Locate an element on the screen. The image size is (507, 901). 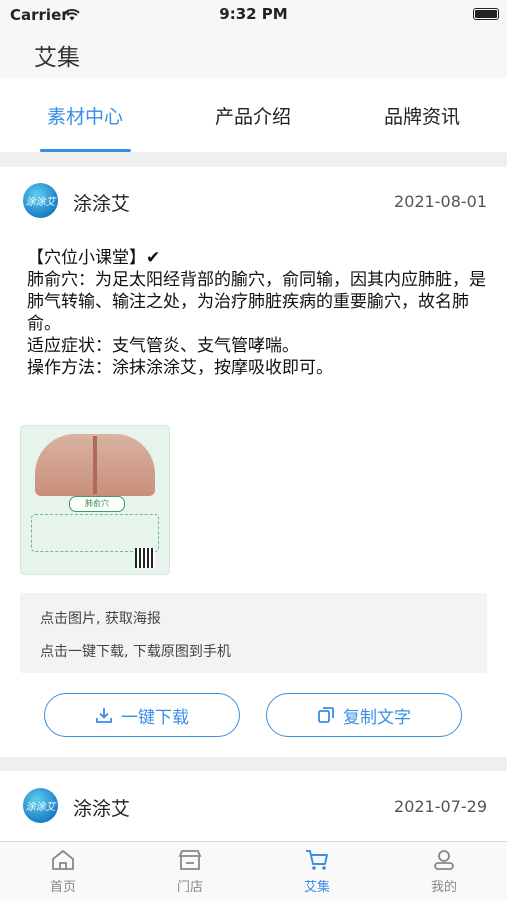
page-title: 艾集 is located at coordinates (57, 58).